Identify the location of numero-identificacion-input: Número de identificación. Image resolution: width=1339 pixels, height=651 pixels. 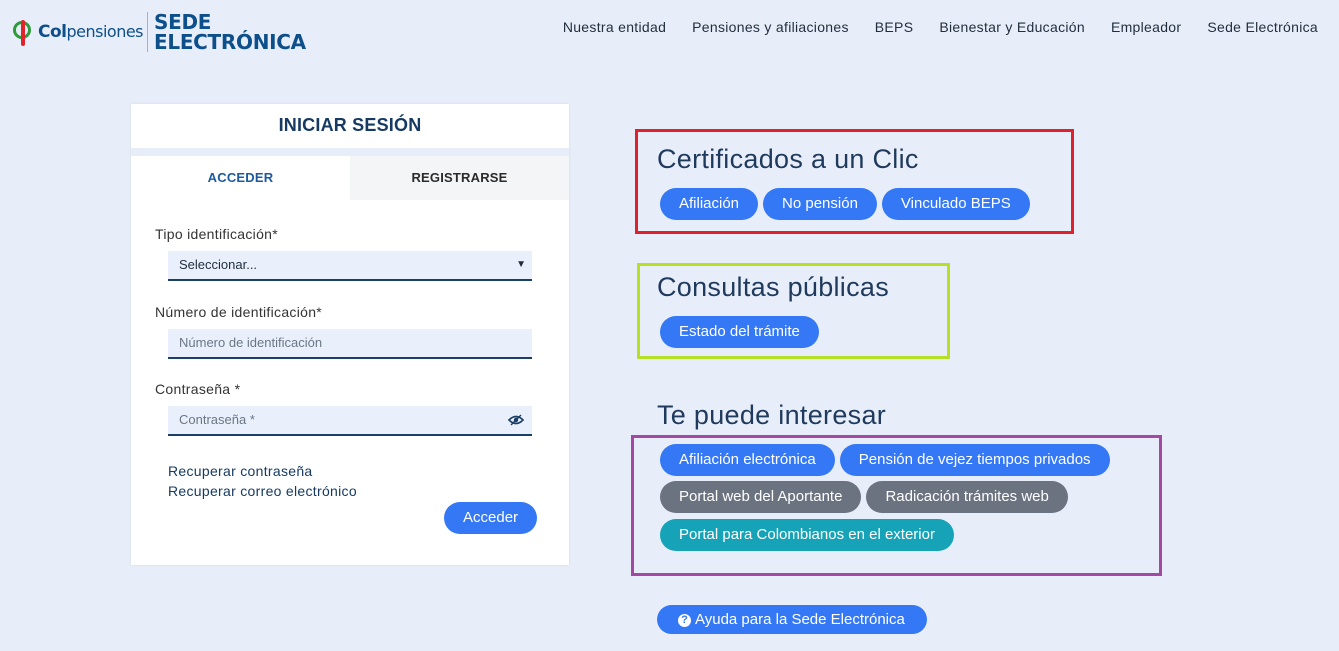
(350, 344).